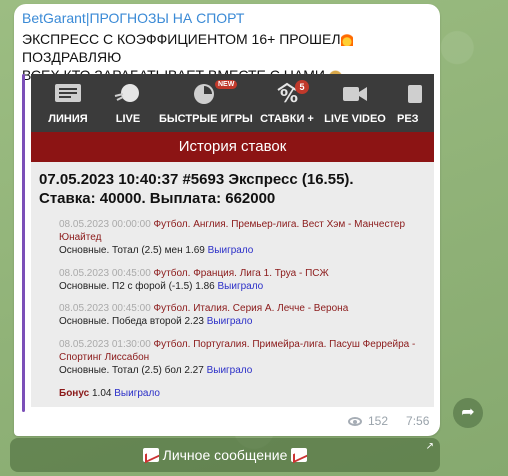 This screenshot has height=476, width=508. What do you see at coordinates (157, 198) in the screenshot?
I see `headline-line2: Ставка: 40000. Выплата: 662000` at bounding box center [157, 198].